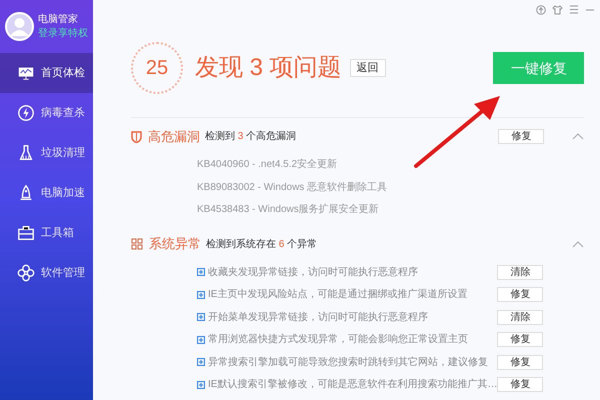 The width and height of the screenshot is (600, 400). I want to click on nav-item: 软件管理, so click(46, 273).